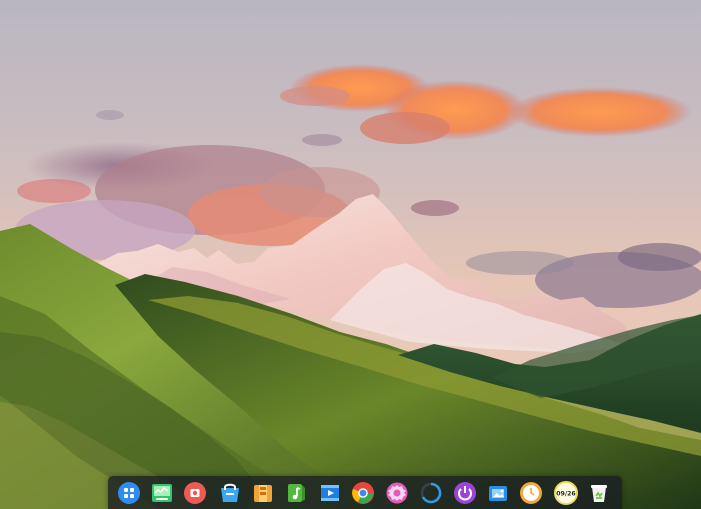 This screenshot has width=701, height=509. I want to click on video-player-icon, so click(330, 493).